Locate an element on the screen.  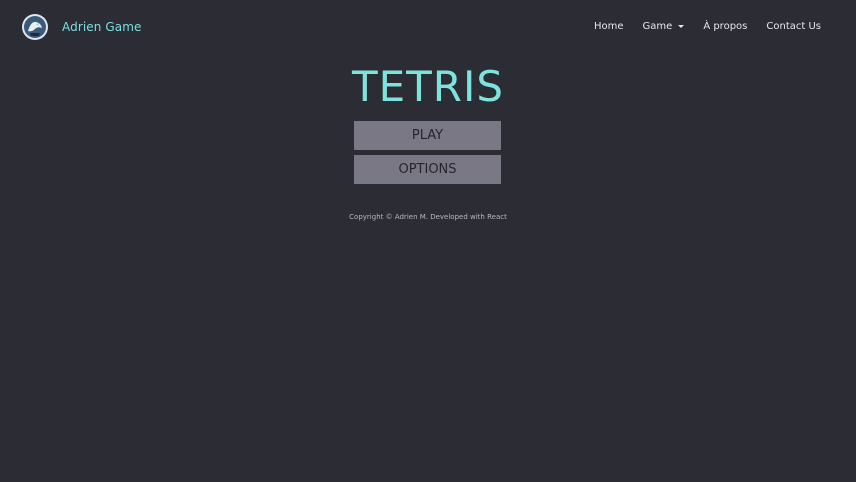
nav-home: Home is located at coordinates (609, 26).